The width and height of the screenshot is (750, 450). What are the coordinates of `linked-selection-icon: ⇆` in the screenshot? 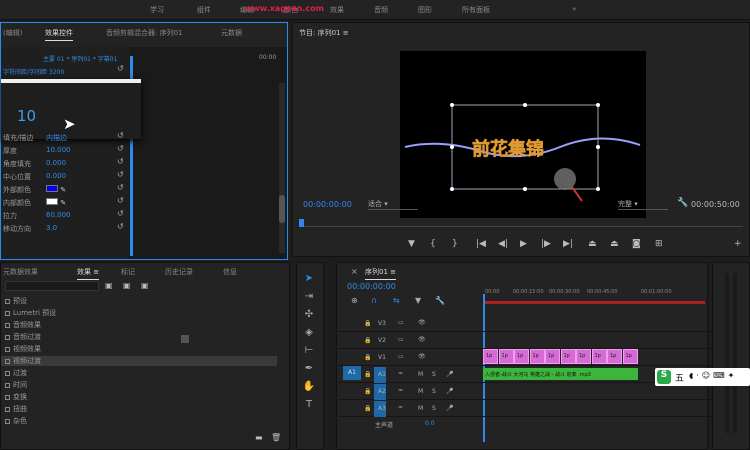 It's located at (396, 300).